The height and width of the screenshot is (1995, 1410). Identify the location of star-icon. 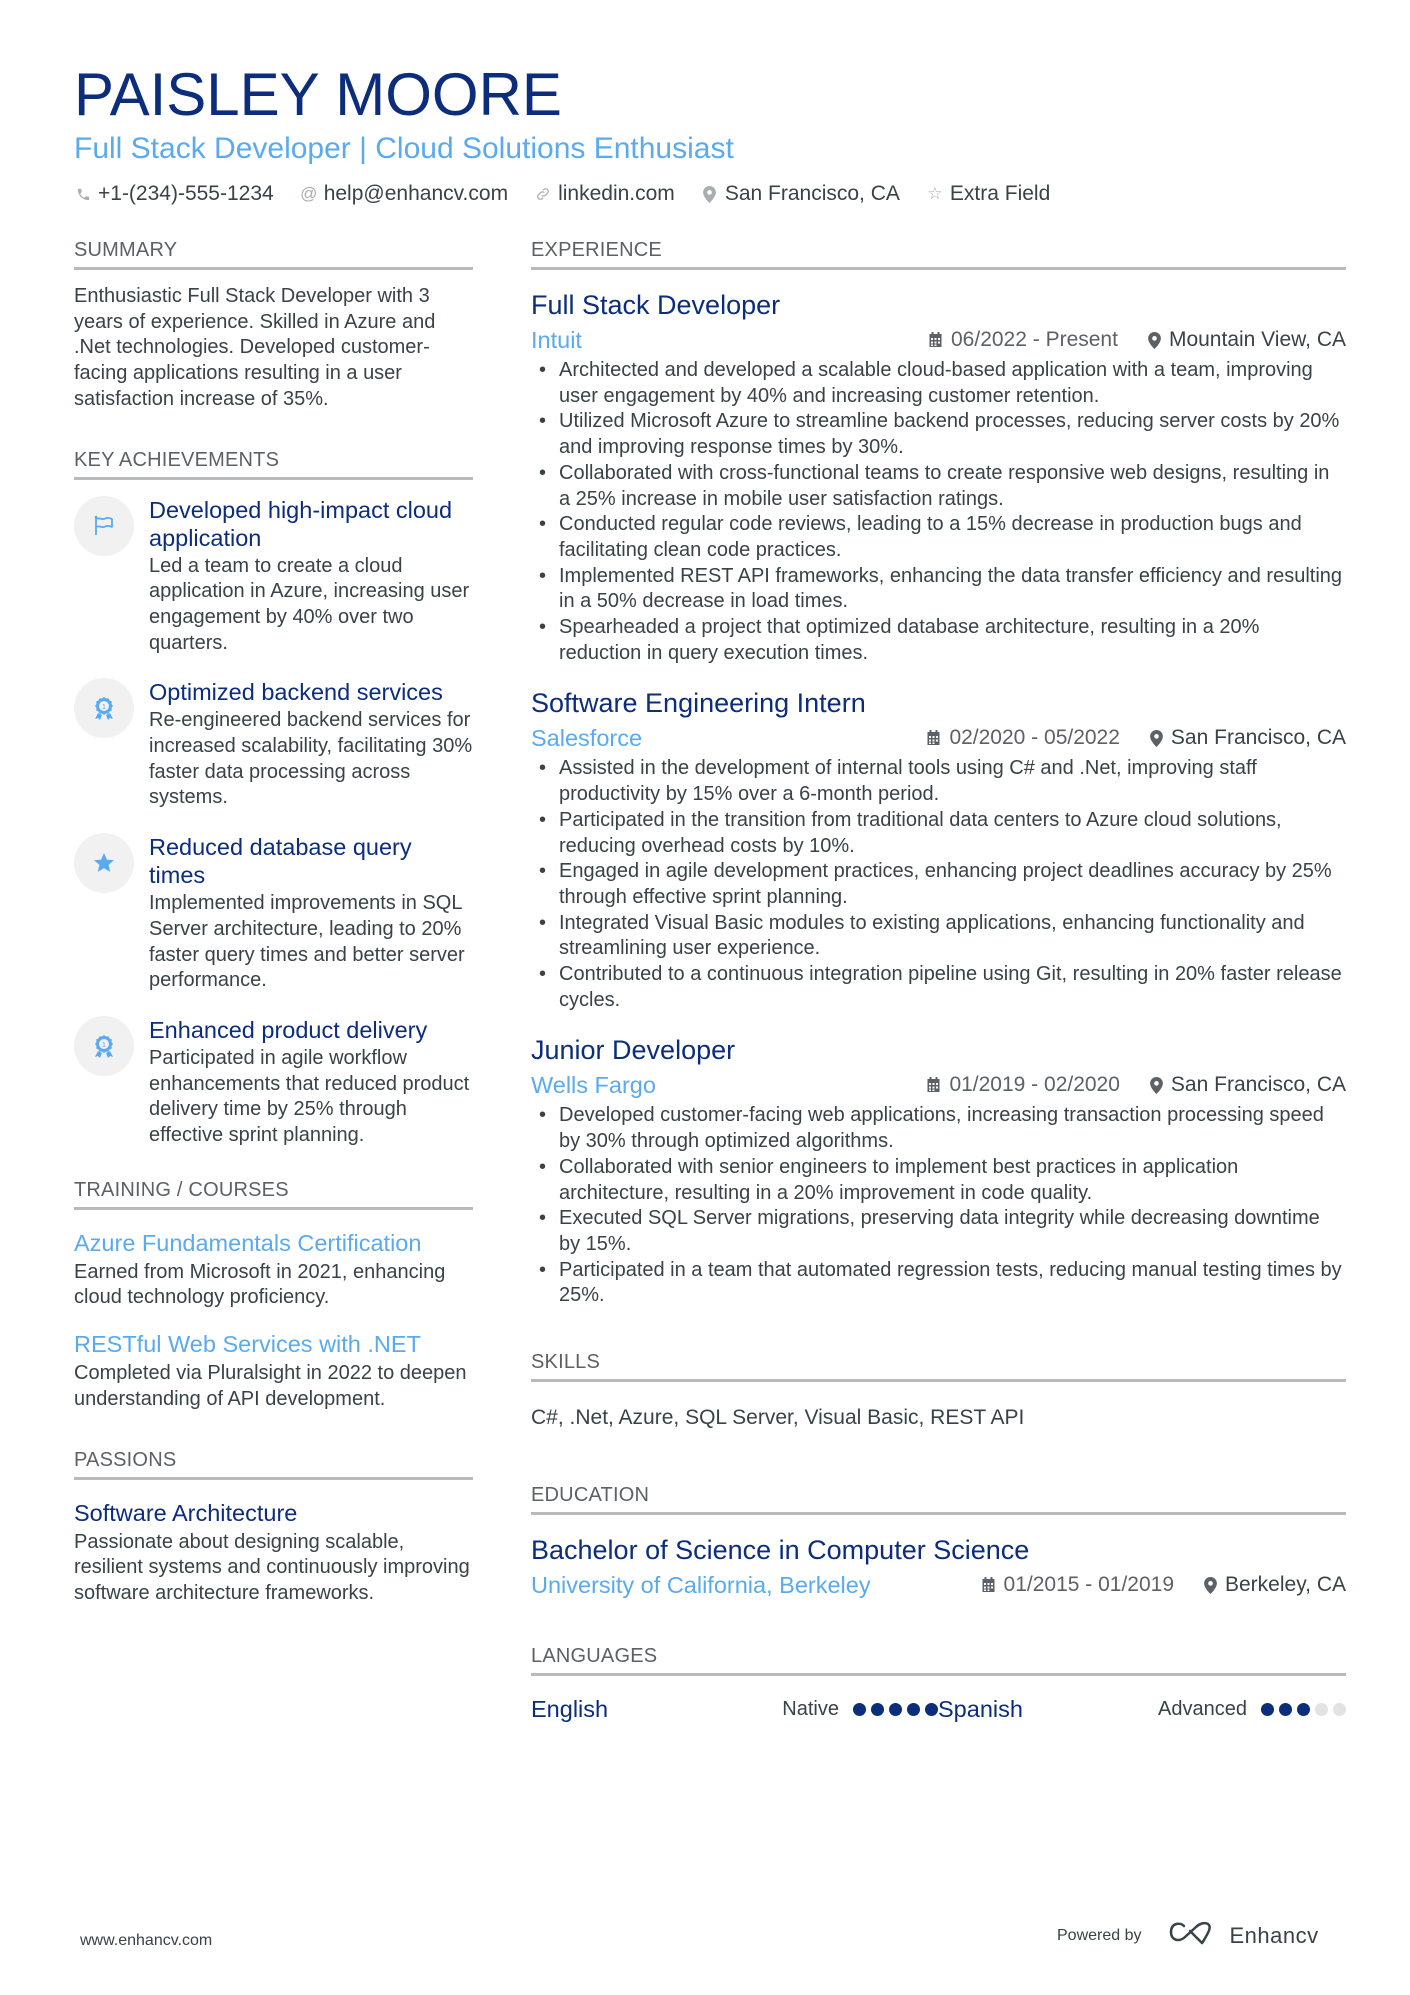
(104, 863).